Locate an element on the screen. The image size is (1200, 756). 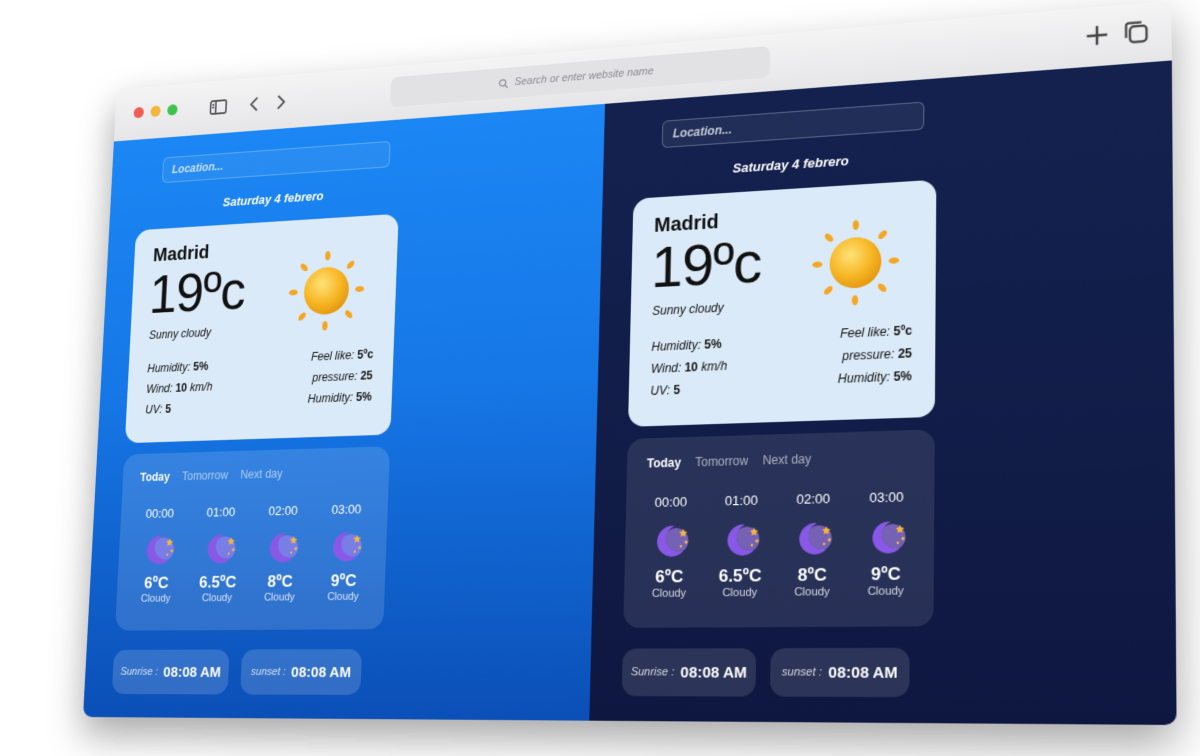
forecast-tabs: Today Tomorrow Next day is located at coordinates (729, 461).